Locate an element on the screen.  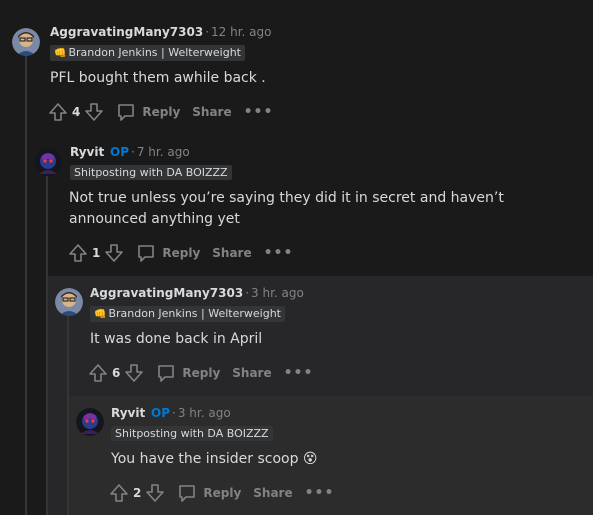
comment-actions: 2 Reply Share ••• is located at coordinates (221, 493).